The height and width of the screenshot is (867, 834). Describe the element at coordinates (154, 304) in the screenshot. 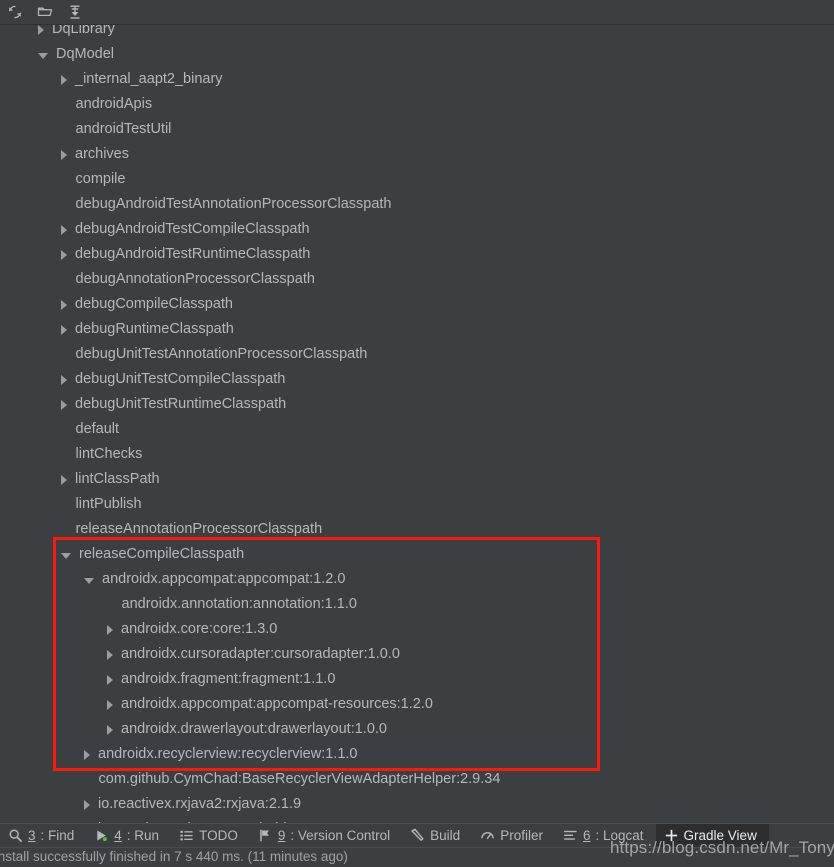

I see `tree-row-label: debugCompileClasspath` at that location.